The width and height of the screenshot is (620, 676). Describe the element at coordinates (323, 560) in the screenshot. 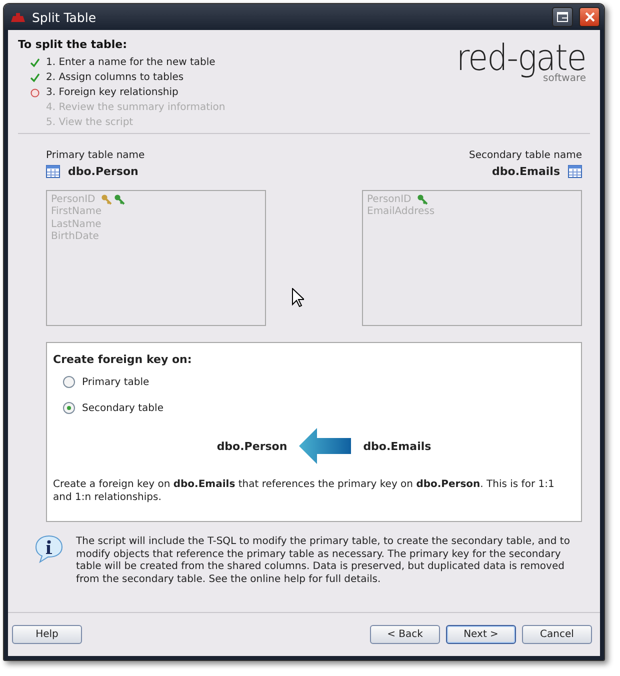

I see `info-text: The script will include the T-SQL to modify the primary table, to create the secondary table, and to modify objects that reference the primary table as necessary. The primary key for the secondary table will be created from the shared columns. Data is preserved, but duplicated data is removed from the secondary table. See the online help for full details.` at that location.